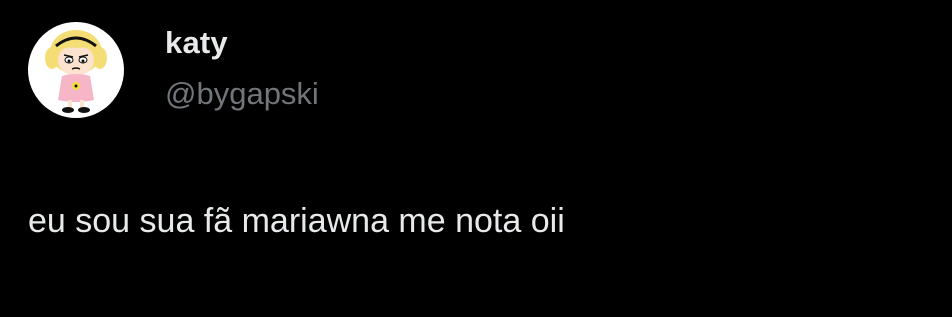 The image size is (952, 317). Describe the element at coordinates (296, 221) in the screenshot. I see `tweet-text: eu sou sua fã mariawna me nota oii` at that location.